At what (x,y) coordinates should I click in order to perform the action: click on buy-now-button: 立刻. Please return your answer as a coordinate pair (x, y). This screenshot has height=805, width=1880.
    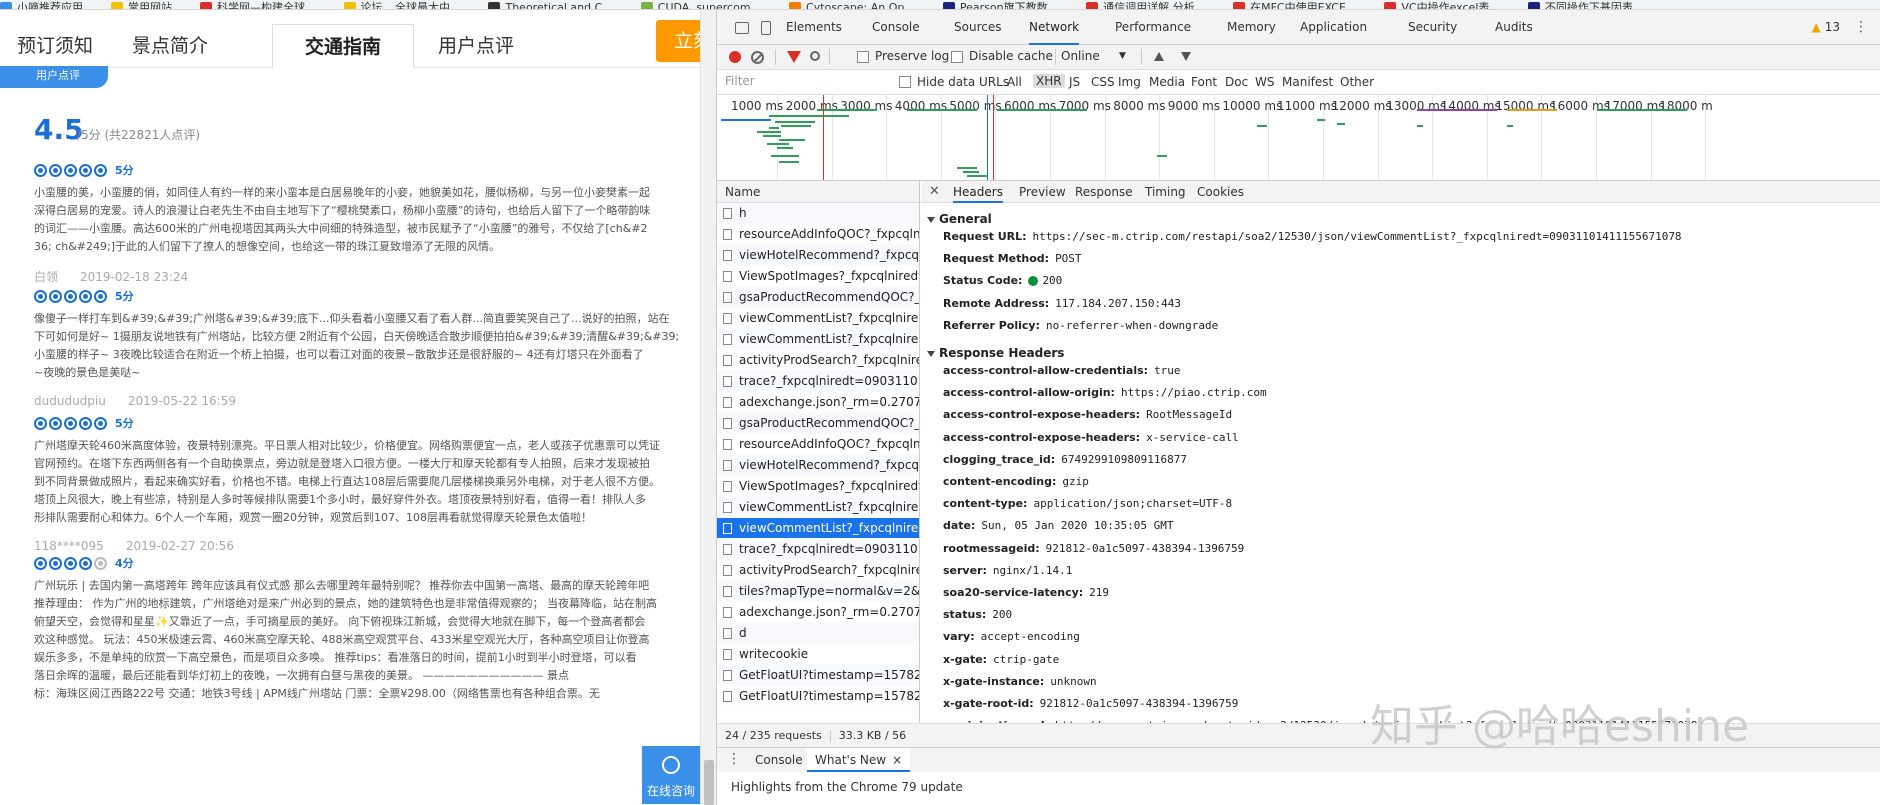
    Looking at the image, I should click on (678, 41).